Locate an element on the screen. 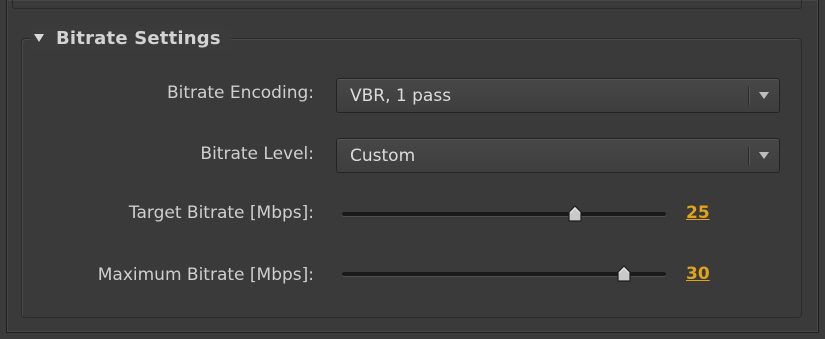  target-bitrate-label: Target Bitrate [Mbps]: is located at coordinates (221, 213).